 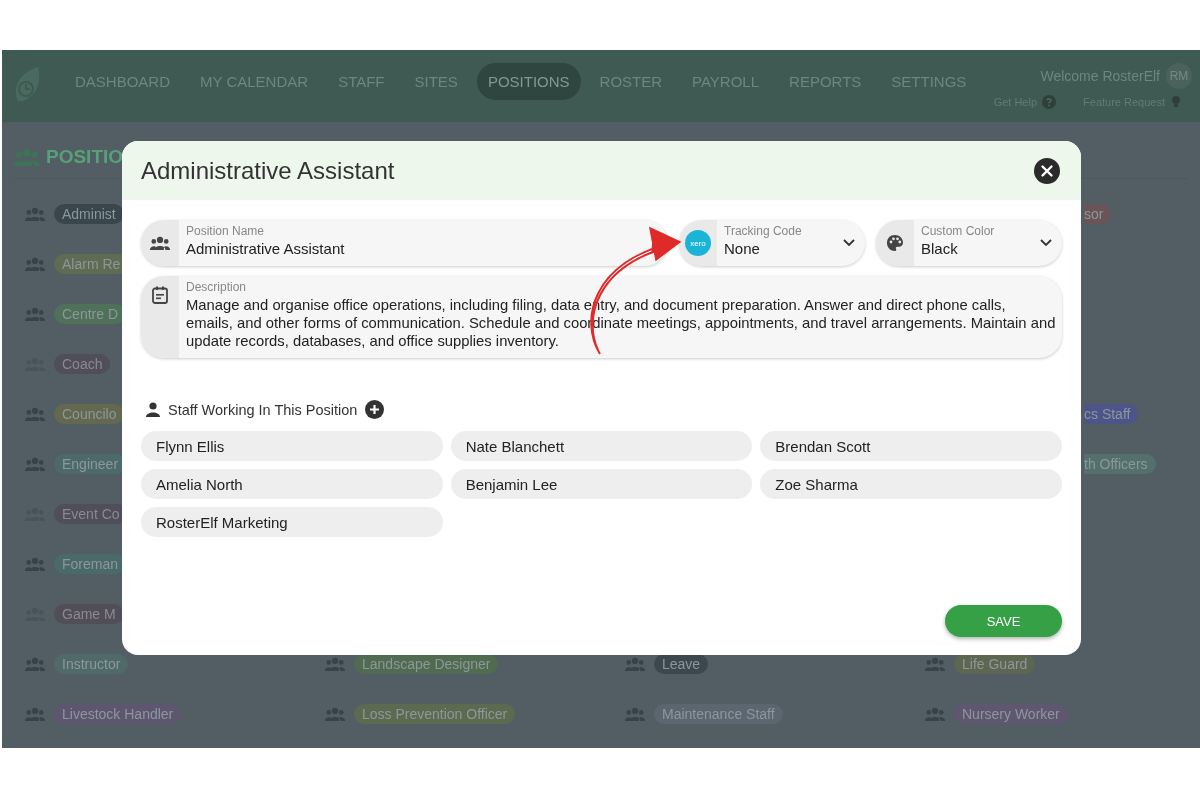 I want to click on staff-chip: Amelia North, so click(x=292, y=484).